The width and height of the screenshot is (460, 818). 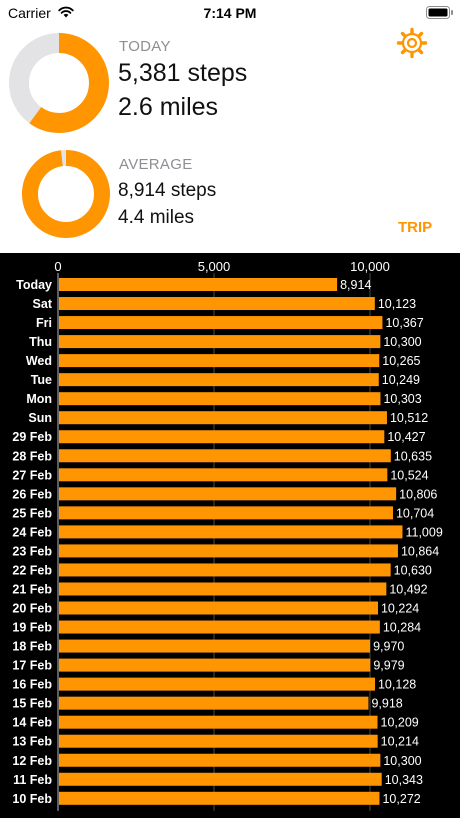 What do you see at coordinates (401, 380) in the screenshot?
I see `data-label: 10,249` at bounding box center [401, 380].